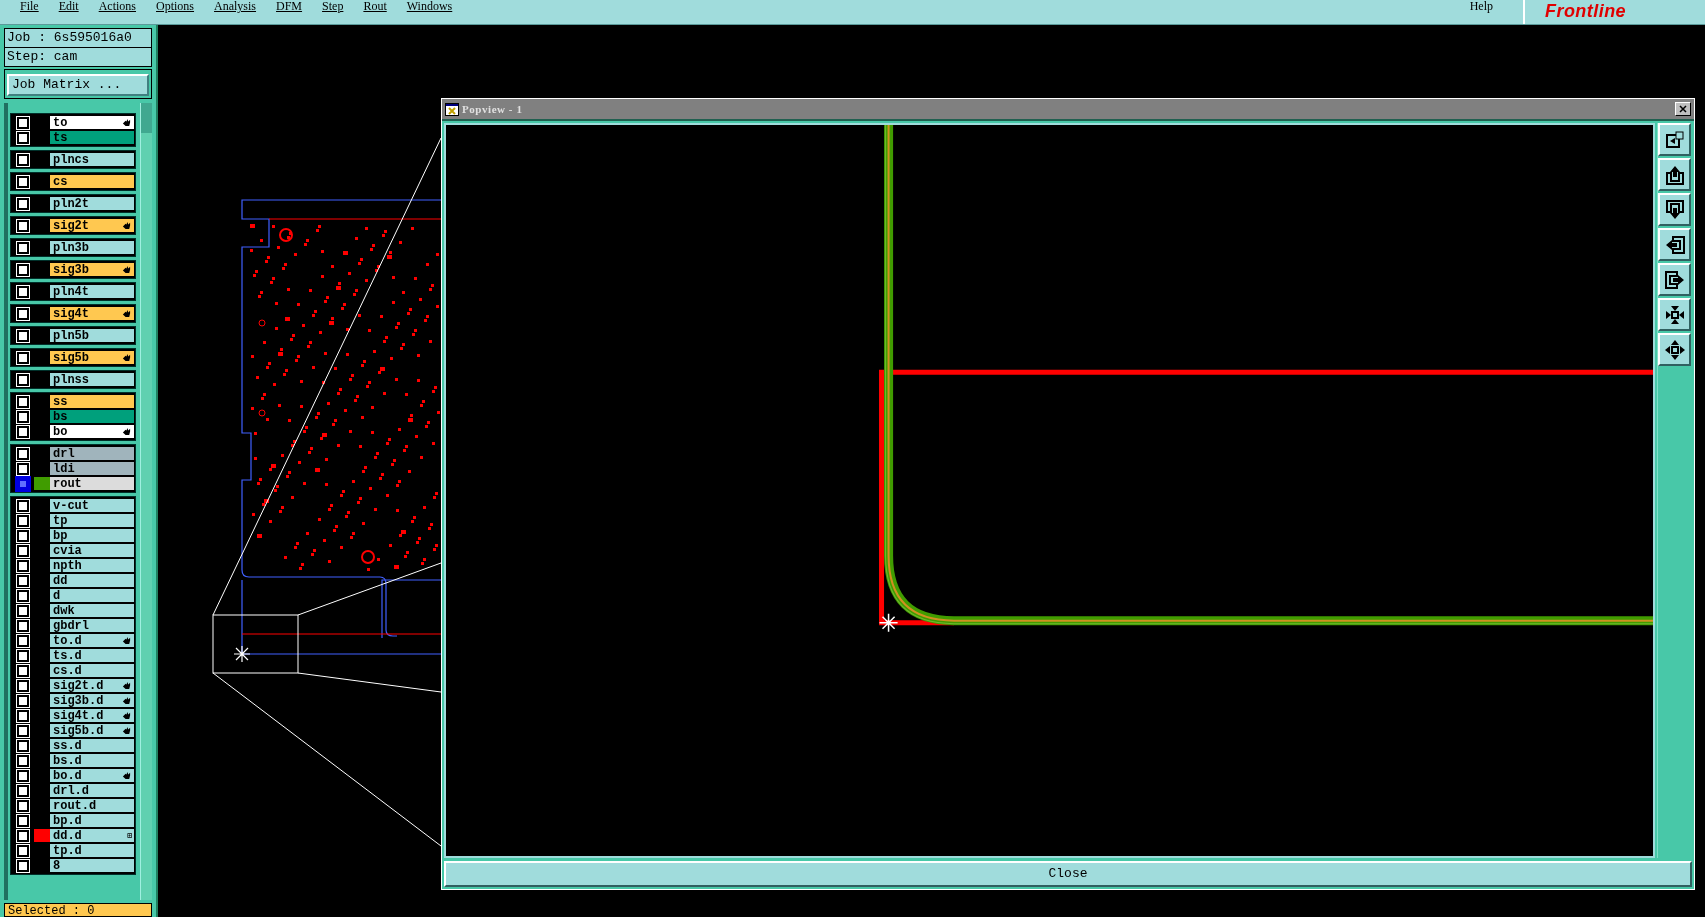  Describe the element at coordinates (92, 835) in the screenshot. I see `layer-name: dd.d ⊞` at that location.